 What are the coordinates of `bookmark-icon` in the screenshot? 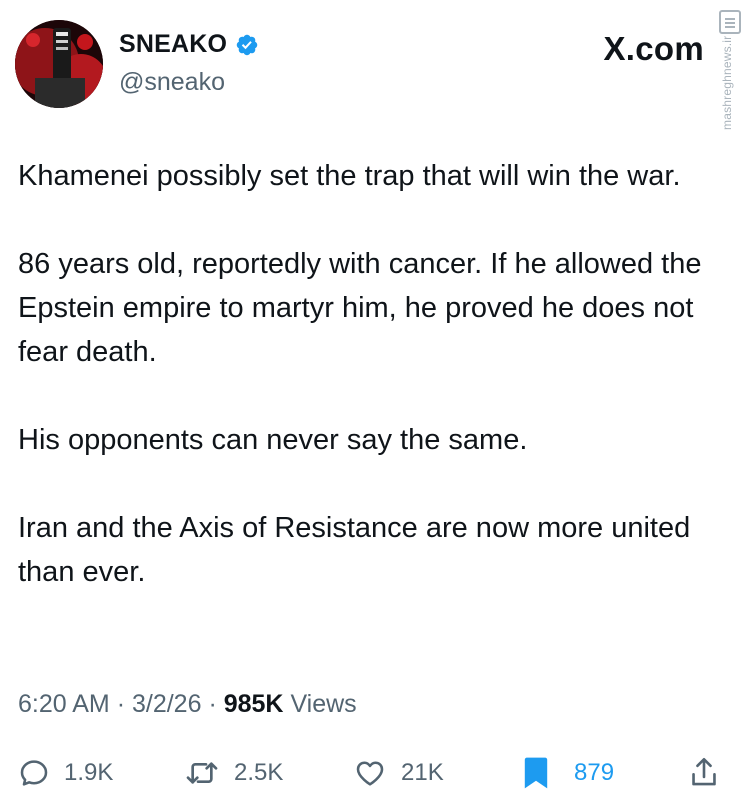 It's located at (536, 773).